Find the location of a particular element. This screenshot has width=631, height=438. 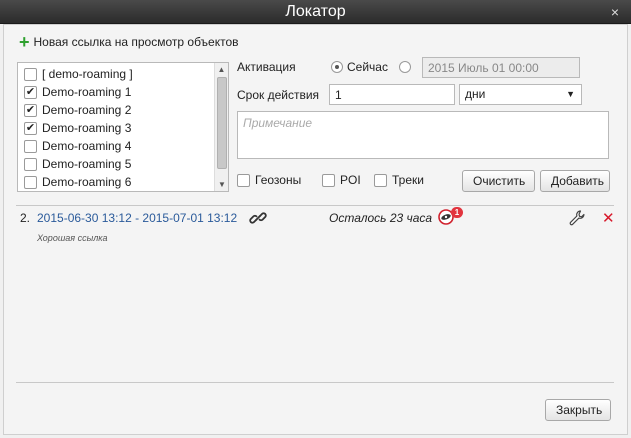

clear-button: Очистить is located at coordinates (498, 181).